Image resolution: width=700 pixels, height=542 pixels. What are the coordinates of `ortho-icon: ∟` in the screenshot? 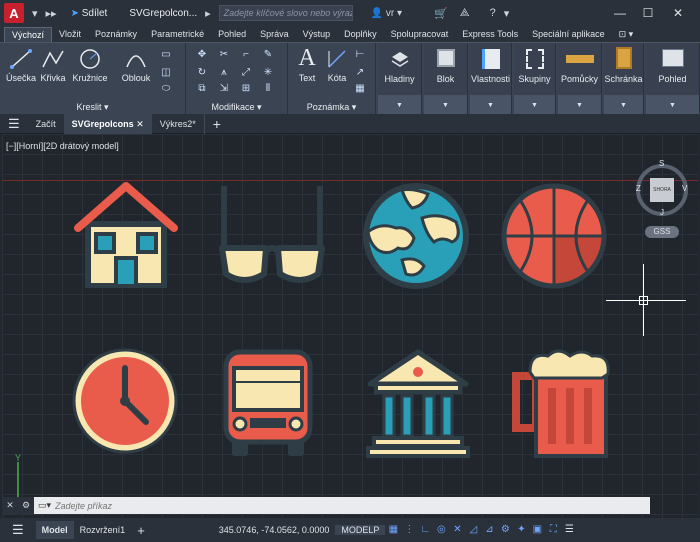 It's located at (425, 530).